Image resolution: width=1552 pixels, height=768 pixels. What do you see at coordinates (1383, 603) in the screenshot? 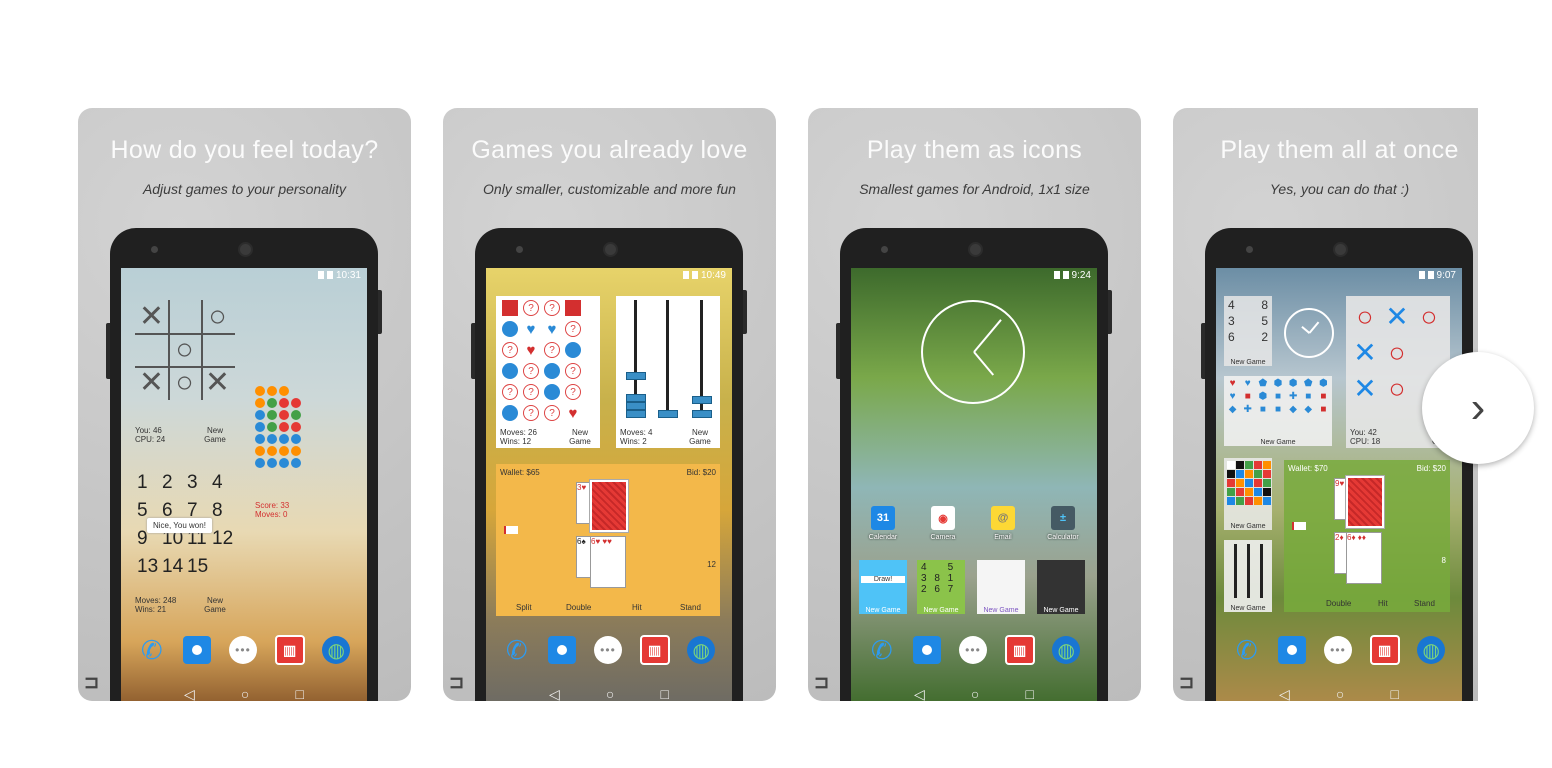
I see `hit-button: Hit` at bounding box center [1383, 603].